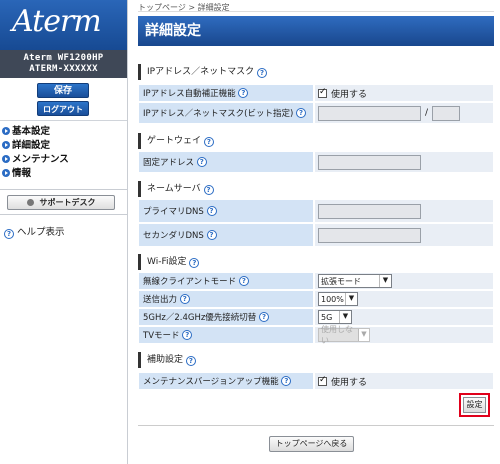 This screenshot has width=500, height=464. What do you see at coordinates (64, 132) in the screenshot?
I see `menu-item-basic-settings: 基本設定` at bounding box center [64, 132].